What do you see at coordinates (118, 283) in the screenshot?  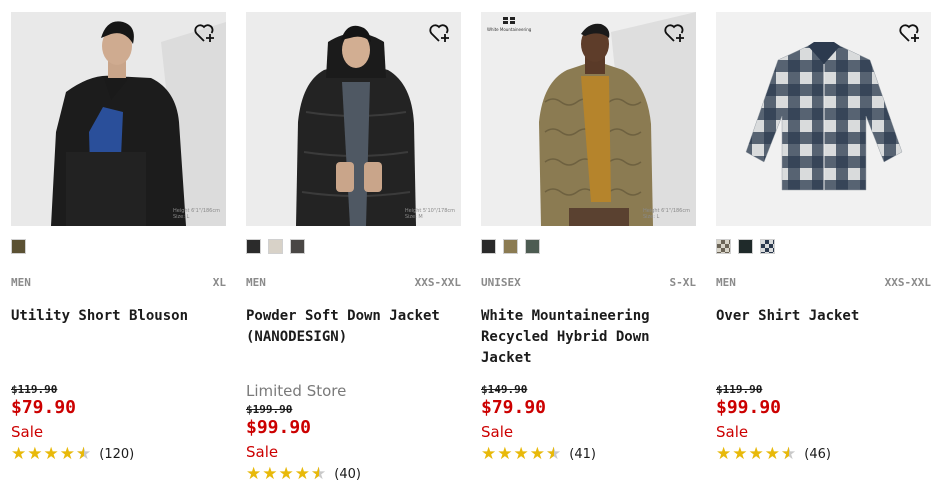 I see `product-meta: MEN XL` at bounding box center [118, 283].